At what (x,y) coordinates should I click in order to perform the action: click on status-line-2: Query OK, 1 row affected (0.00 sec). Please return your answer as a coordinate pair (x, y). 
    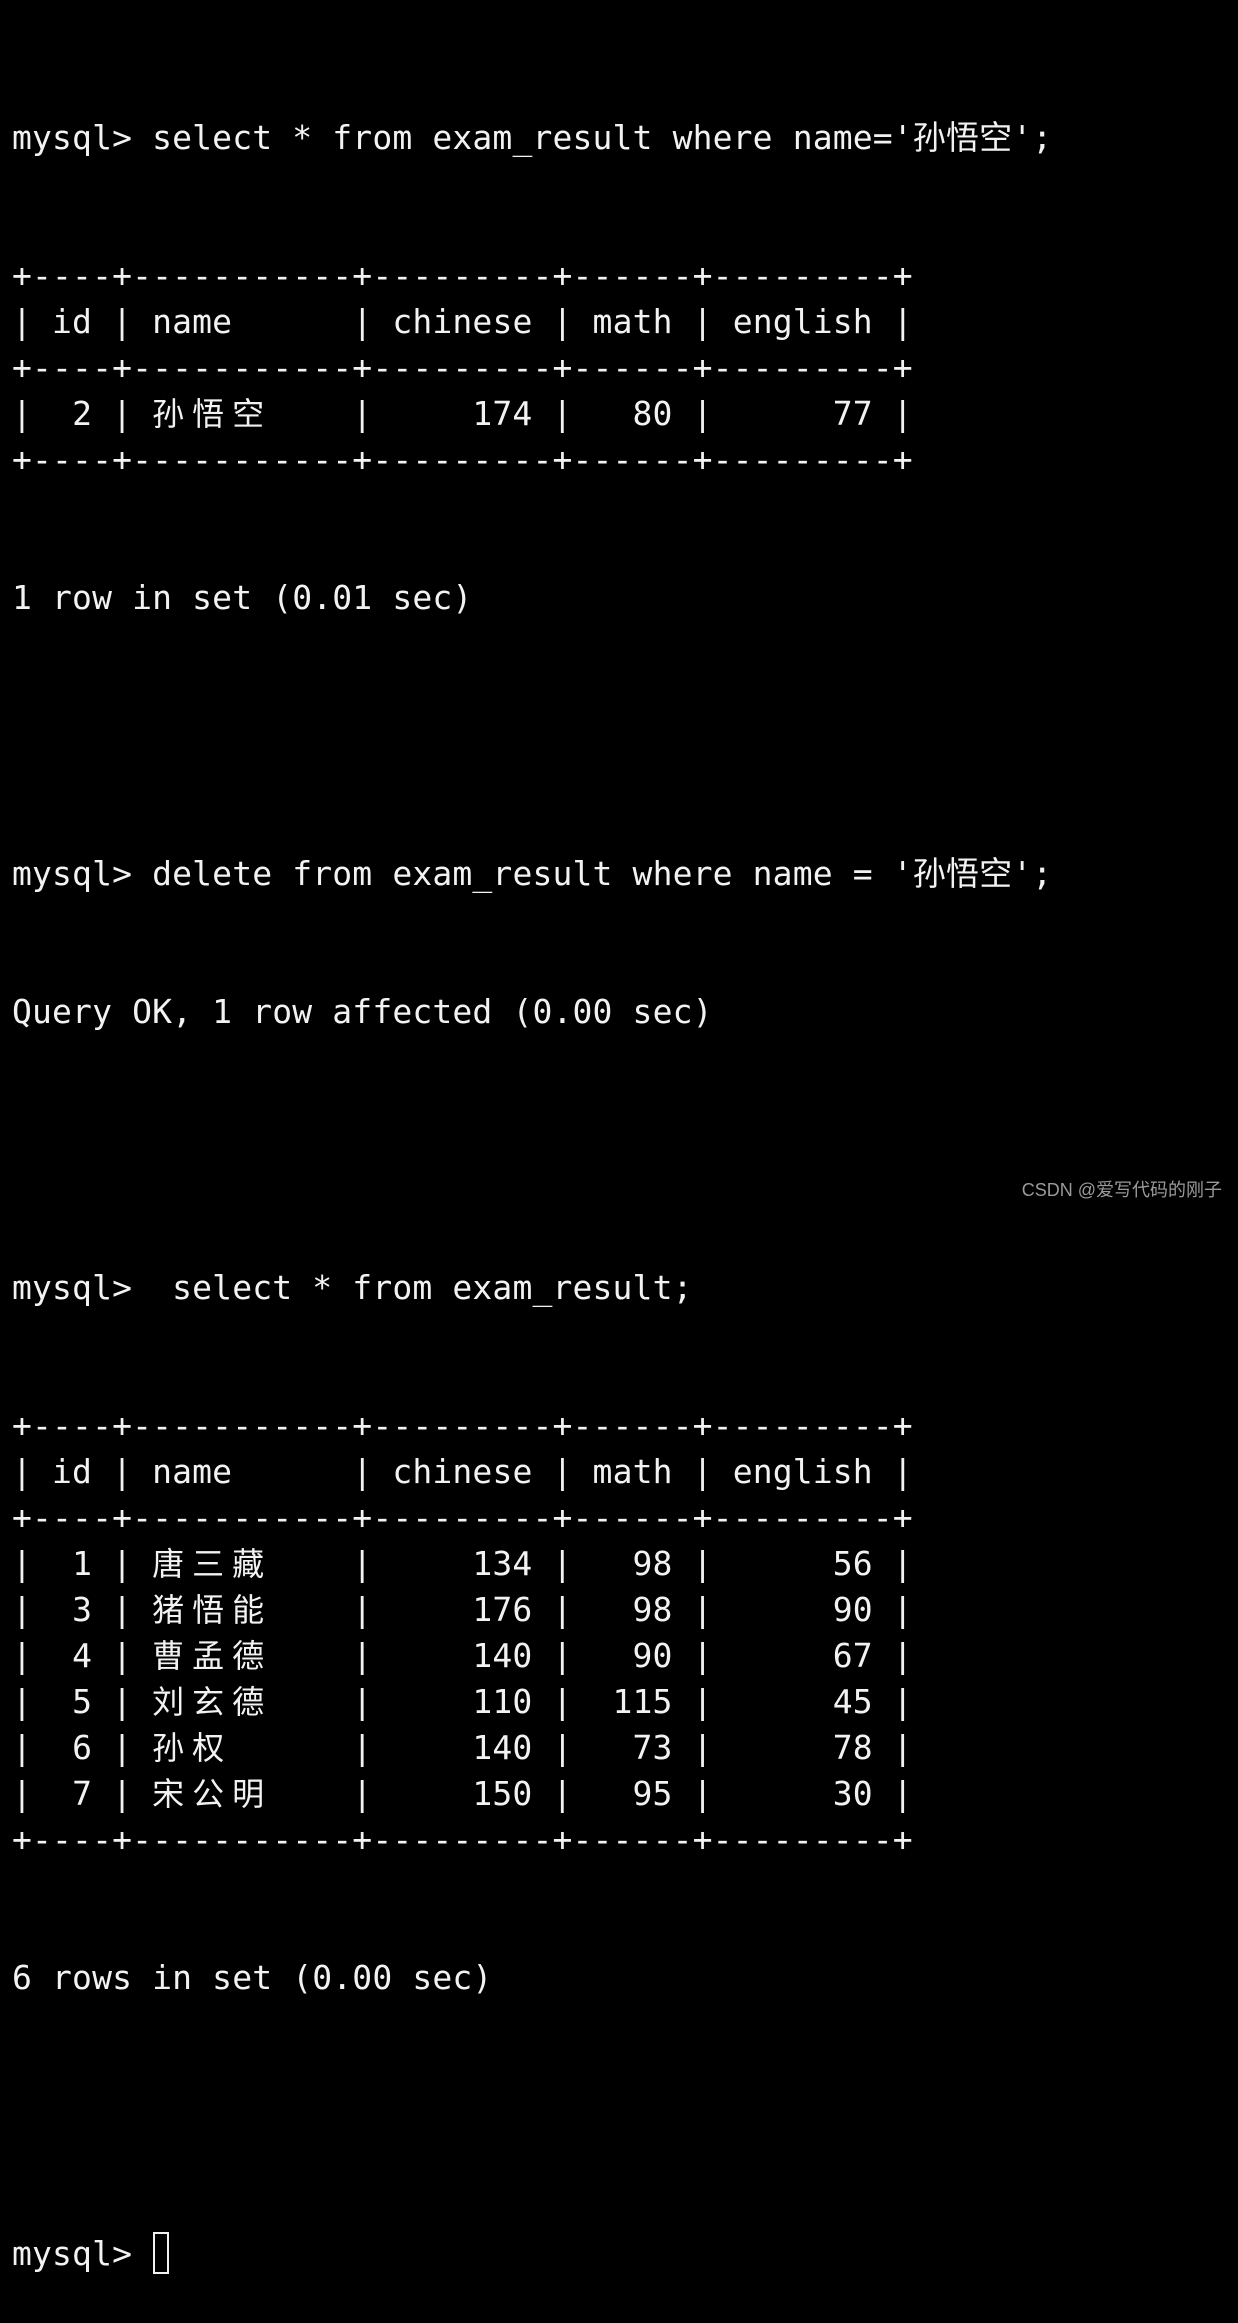
    Looking at the image, I should click on (362, 1011).